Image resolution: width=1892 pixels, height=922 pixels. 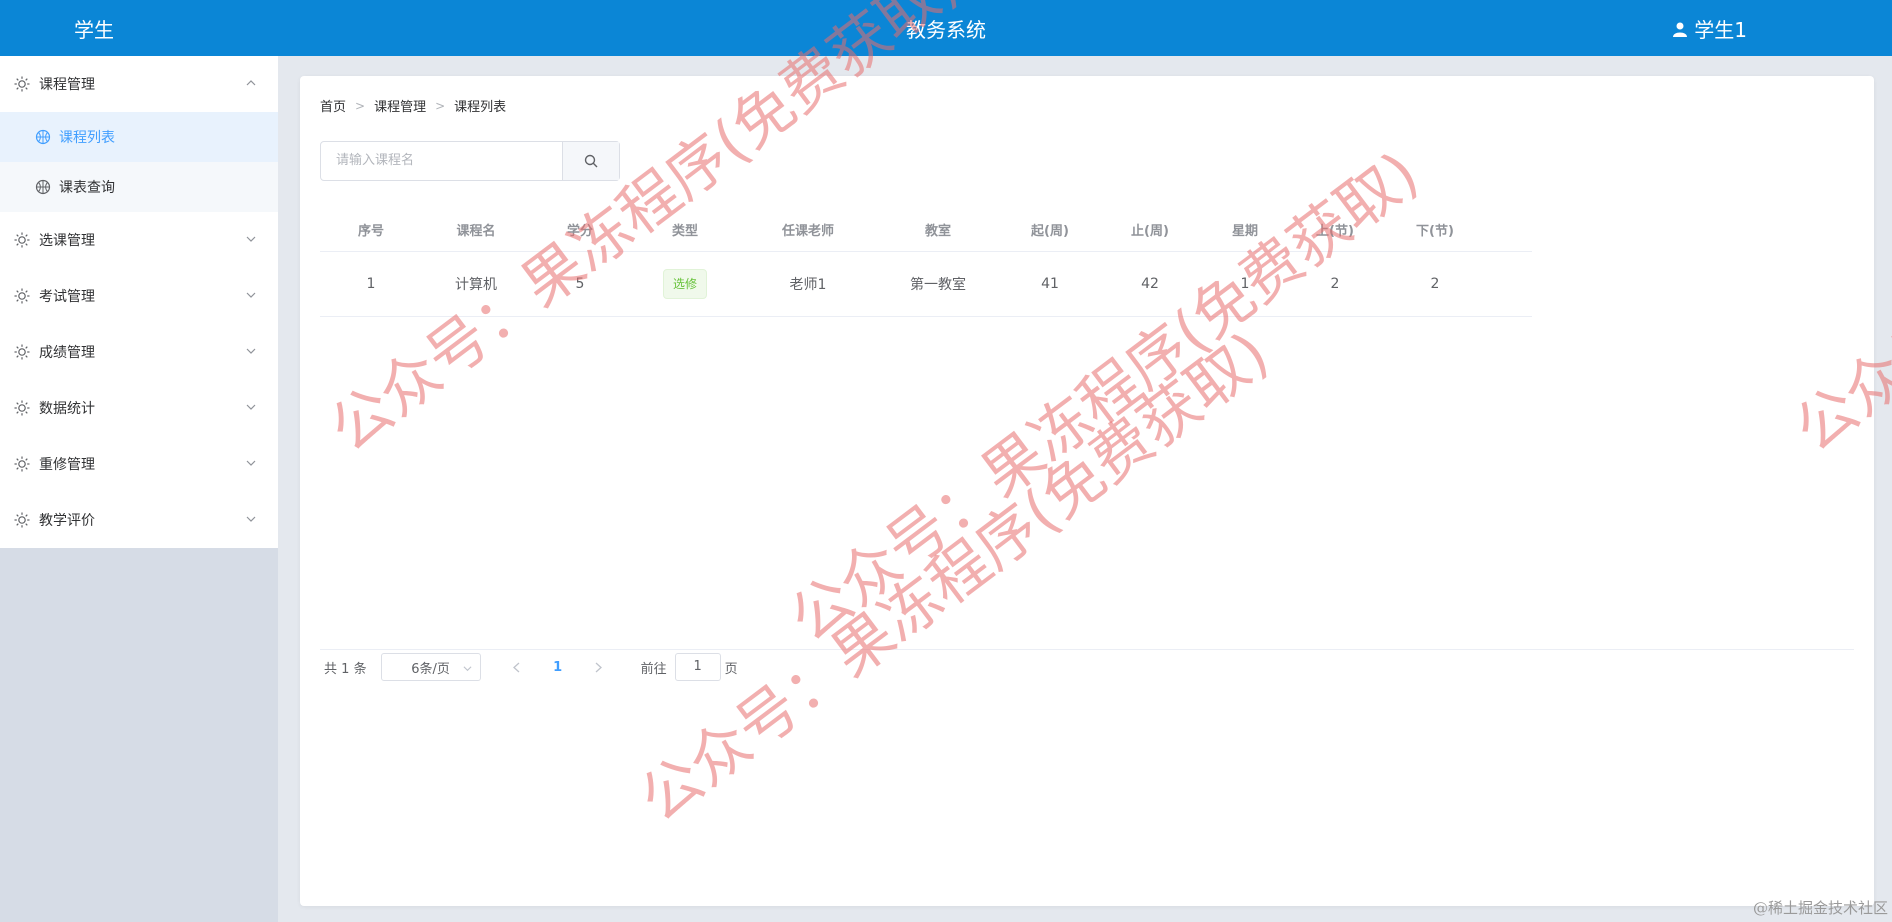 I want to click on menu-teaching-evaluation: 教学评价, so click(x=139, y=520).